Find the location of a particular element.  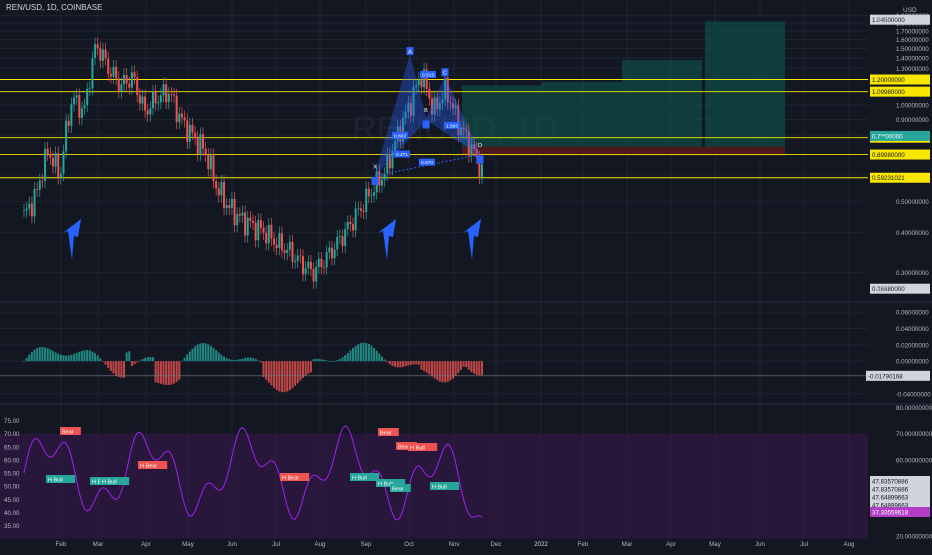

pattern-point-bg is located at coordinates (480, 159).